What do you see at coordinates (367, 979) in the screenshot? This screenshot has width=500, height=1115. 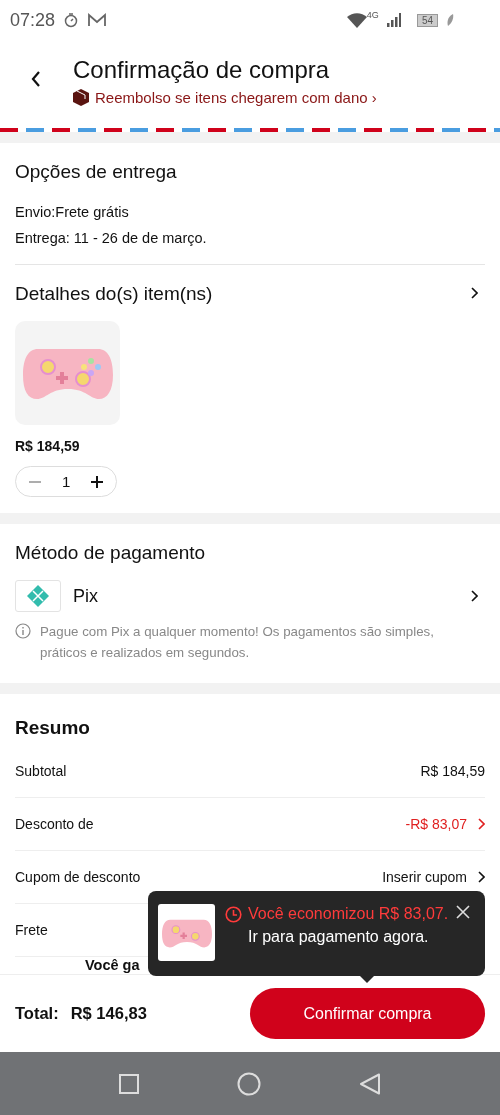 I see `toast-pointer` at bounding box center [367, 979].